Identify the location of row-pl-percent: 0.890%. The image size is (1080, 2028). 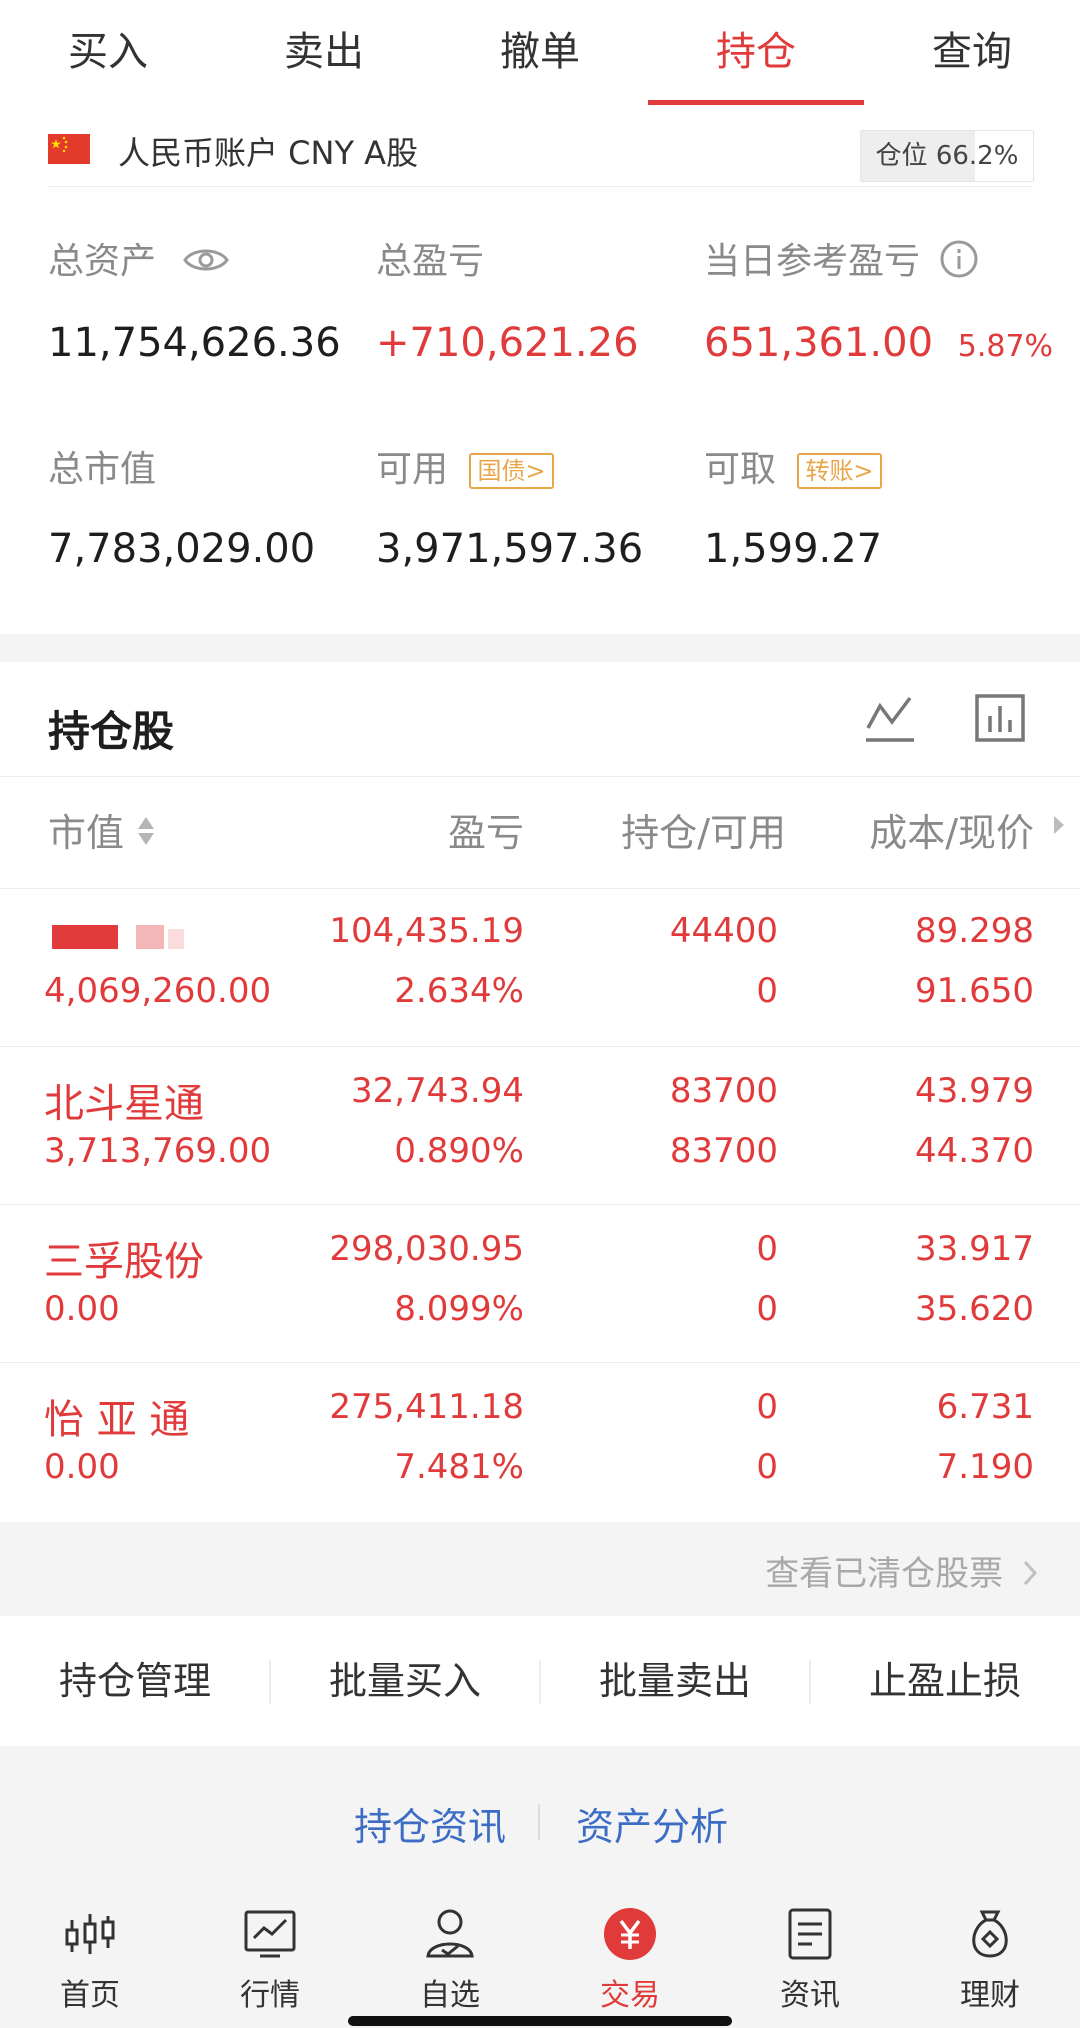
(459, 1151).